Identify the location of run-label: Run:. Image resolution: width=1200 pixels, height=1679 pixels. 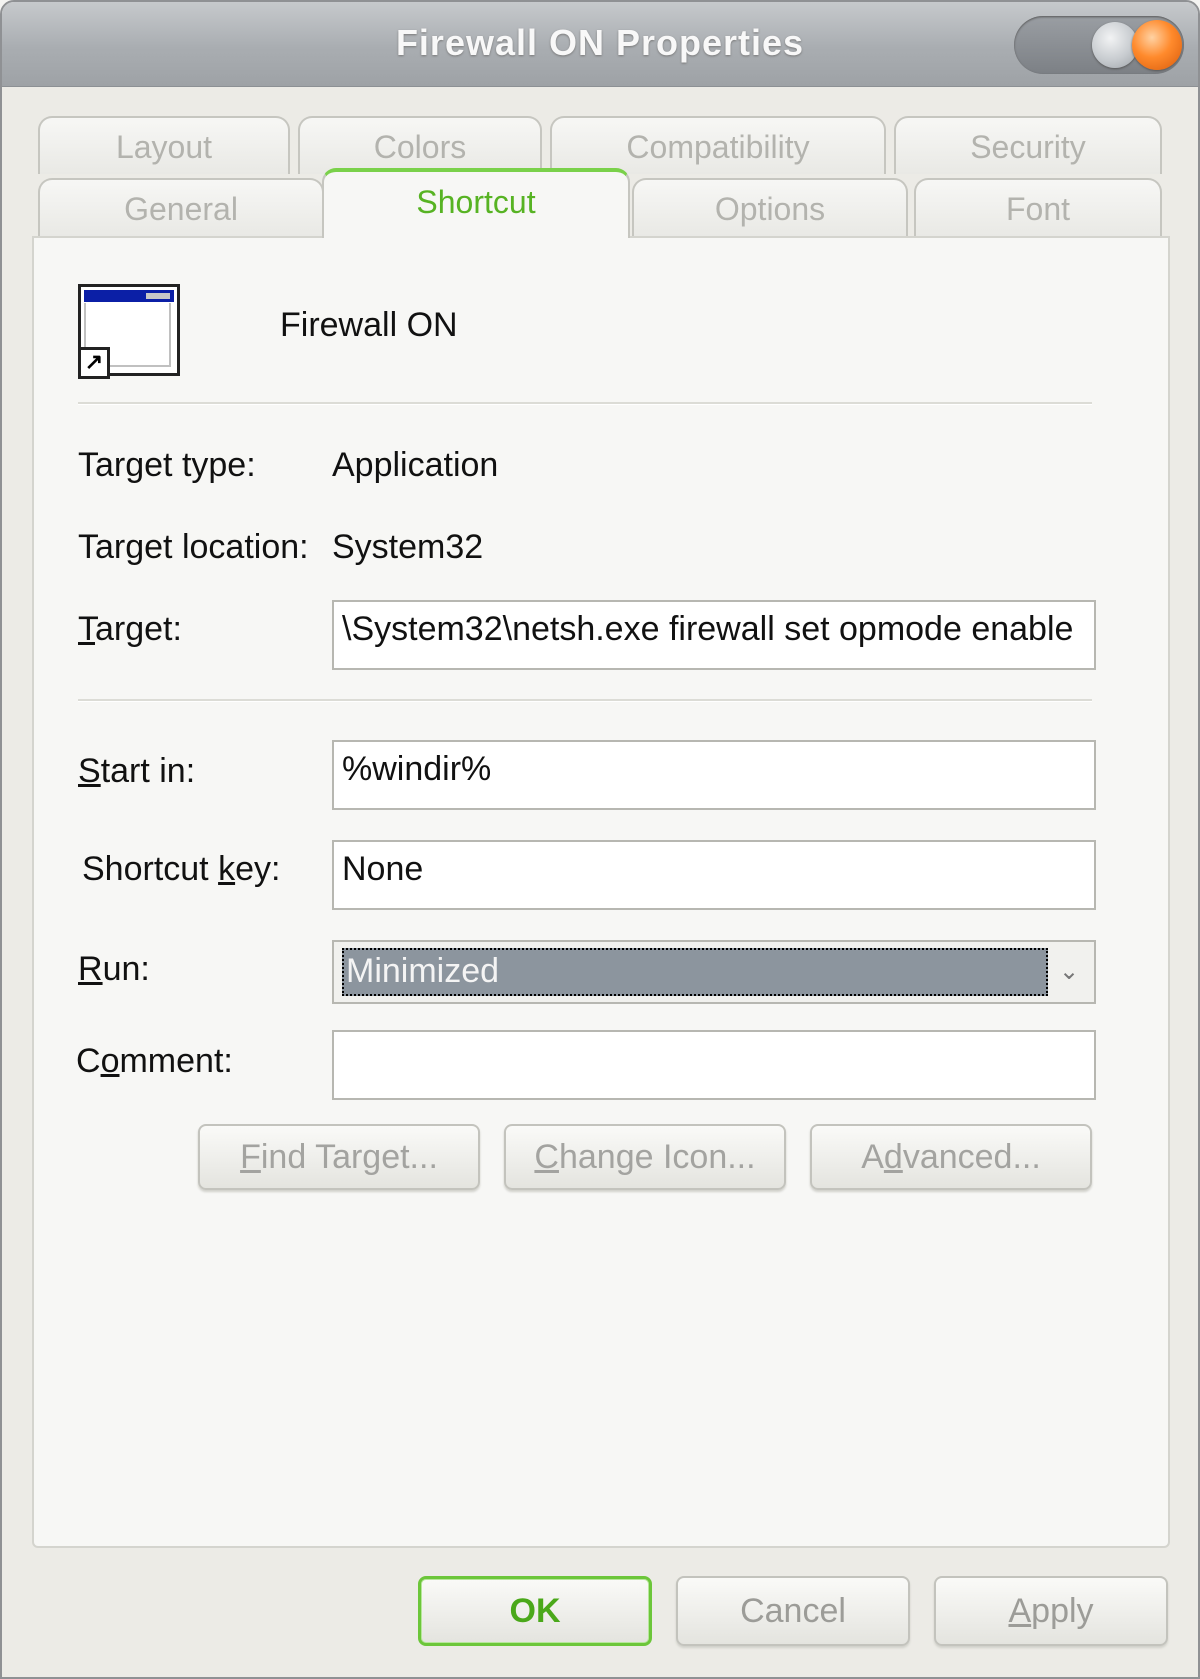
(114, 969).